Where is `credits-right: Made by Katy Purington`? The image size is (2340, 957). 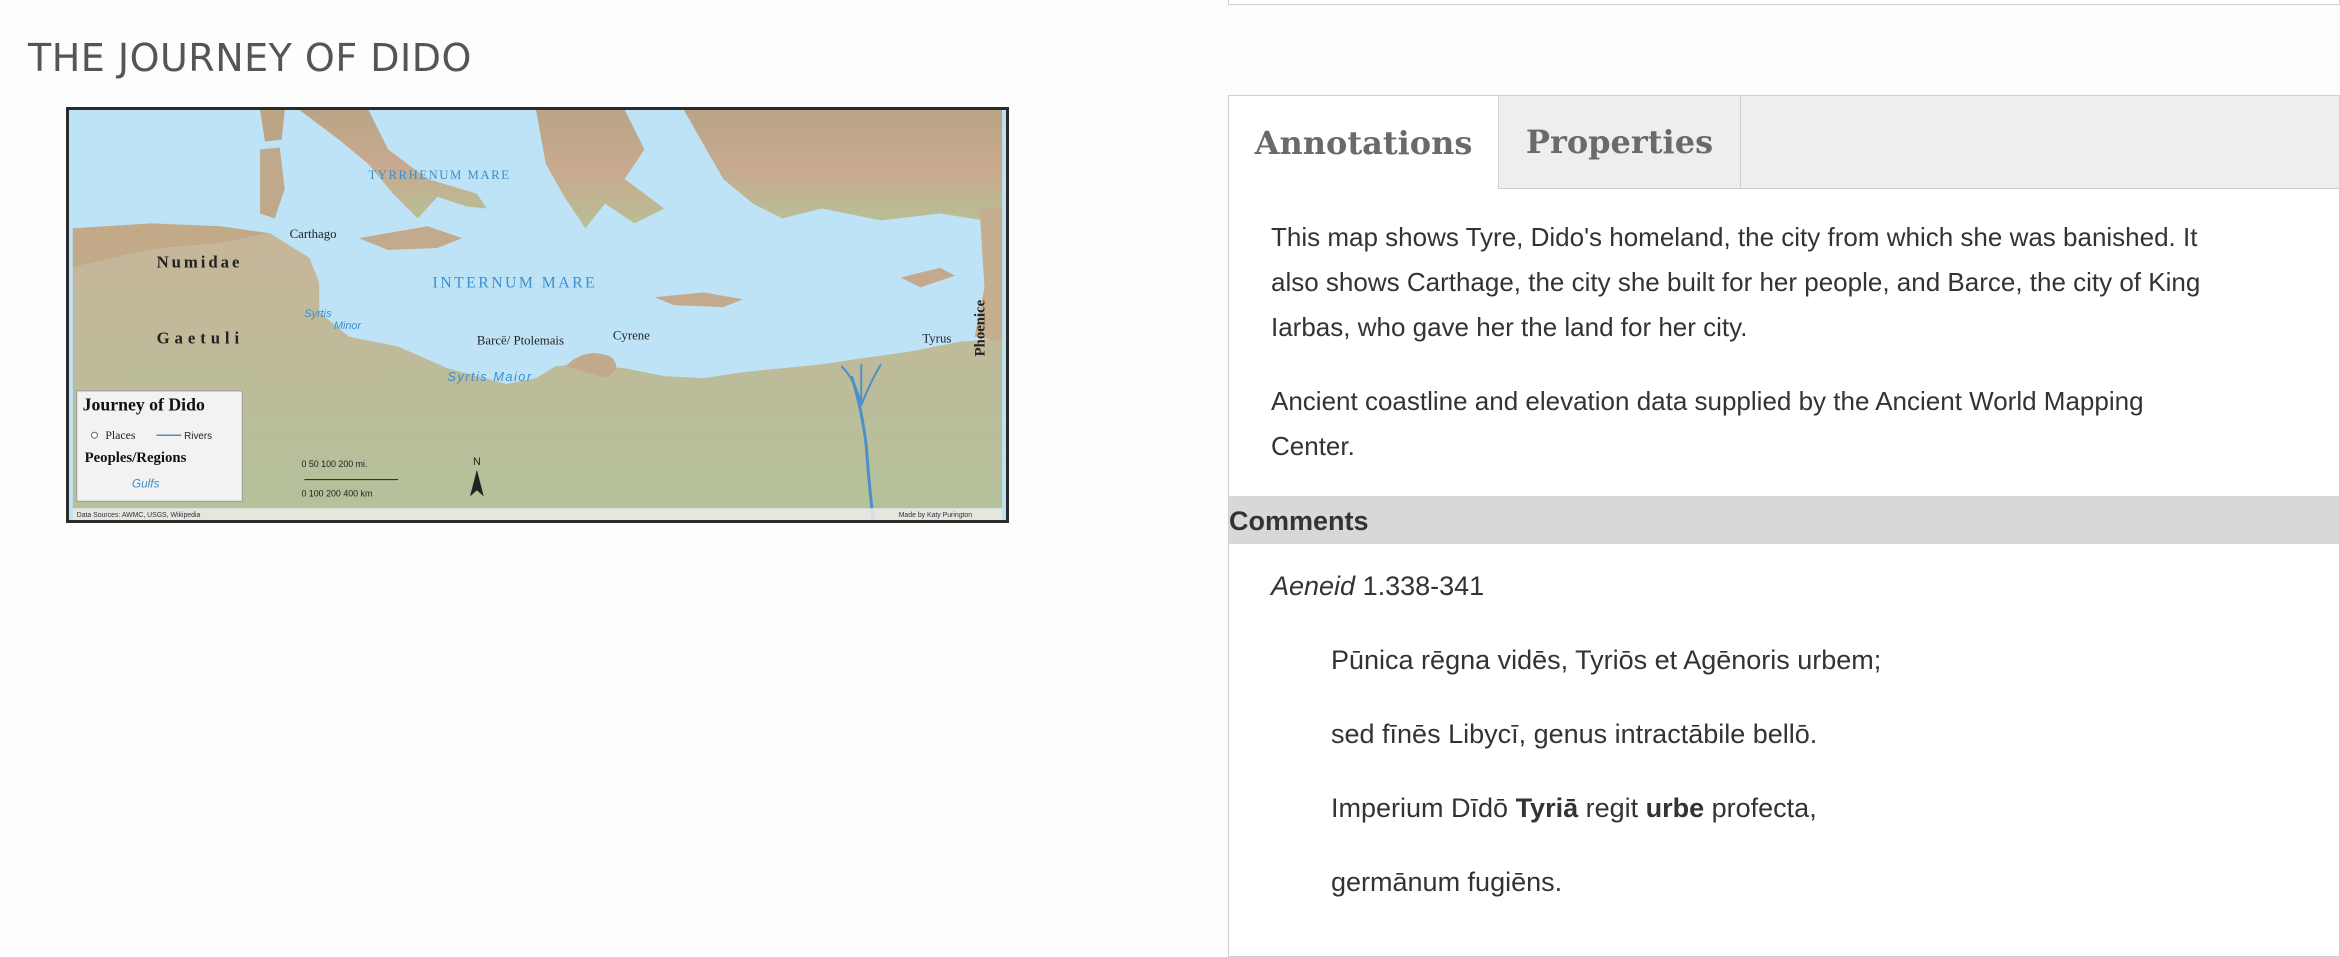 credits-right: Made by Katy Purington is located at coordinates (936, 515).